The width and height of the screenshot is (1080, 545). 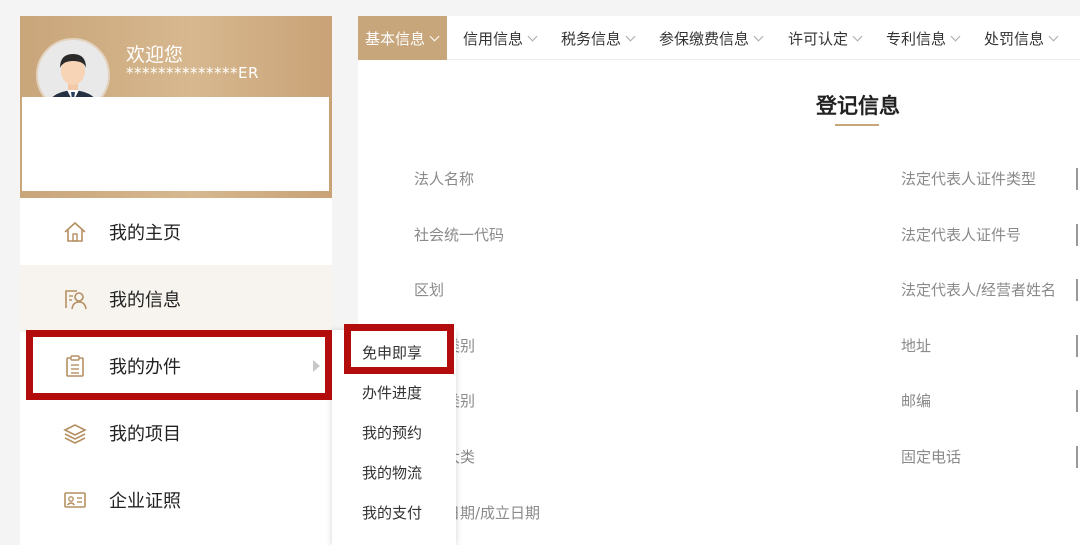 I want to click on sidebar-item-my-info: 我的信息, so click(x=176, y=298).